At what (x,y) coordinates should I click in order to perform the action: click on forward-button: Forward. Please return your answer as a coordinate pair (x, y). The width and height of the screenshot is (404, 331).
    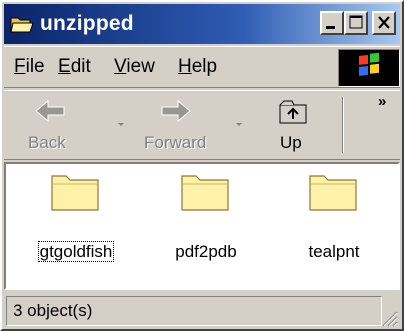
    Looking at the image, I should click on (186, 125).